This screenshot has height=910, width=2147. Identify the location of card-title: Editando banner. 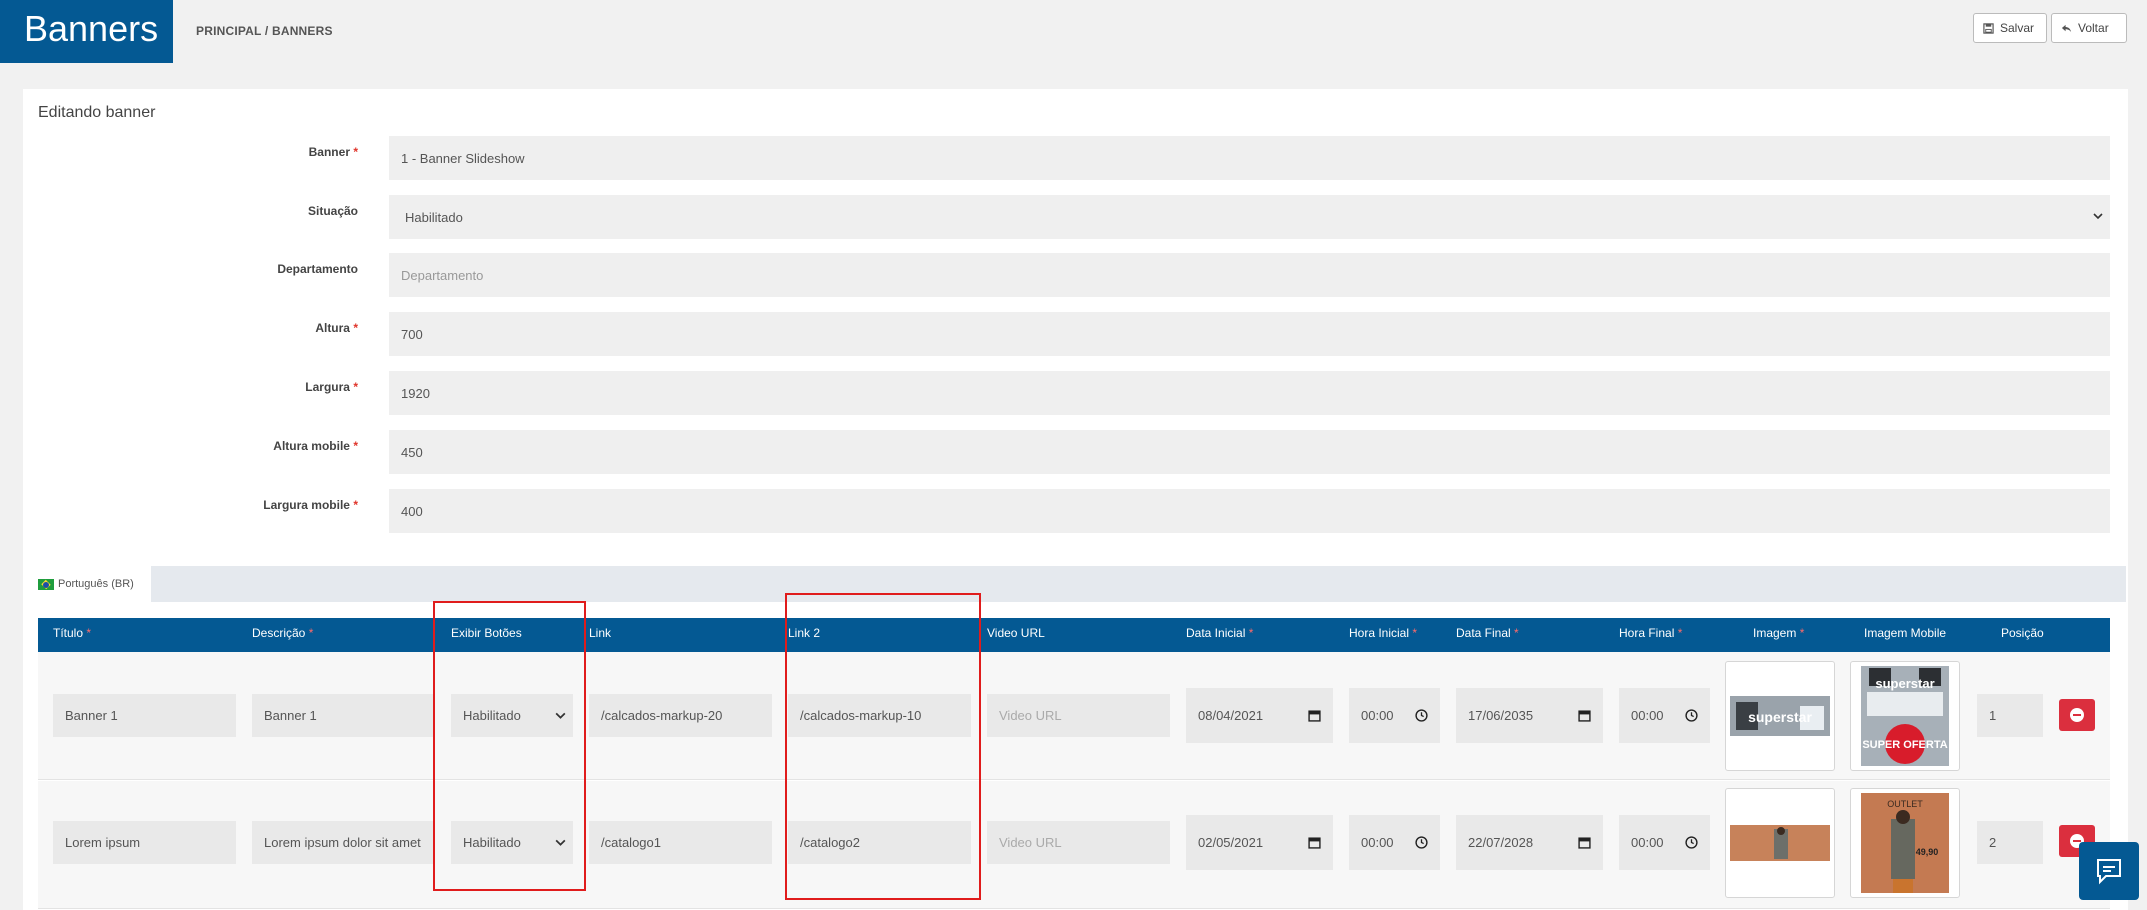
(97, 112).